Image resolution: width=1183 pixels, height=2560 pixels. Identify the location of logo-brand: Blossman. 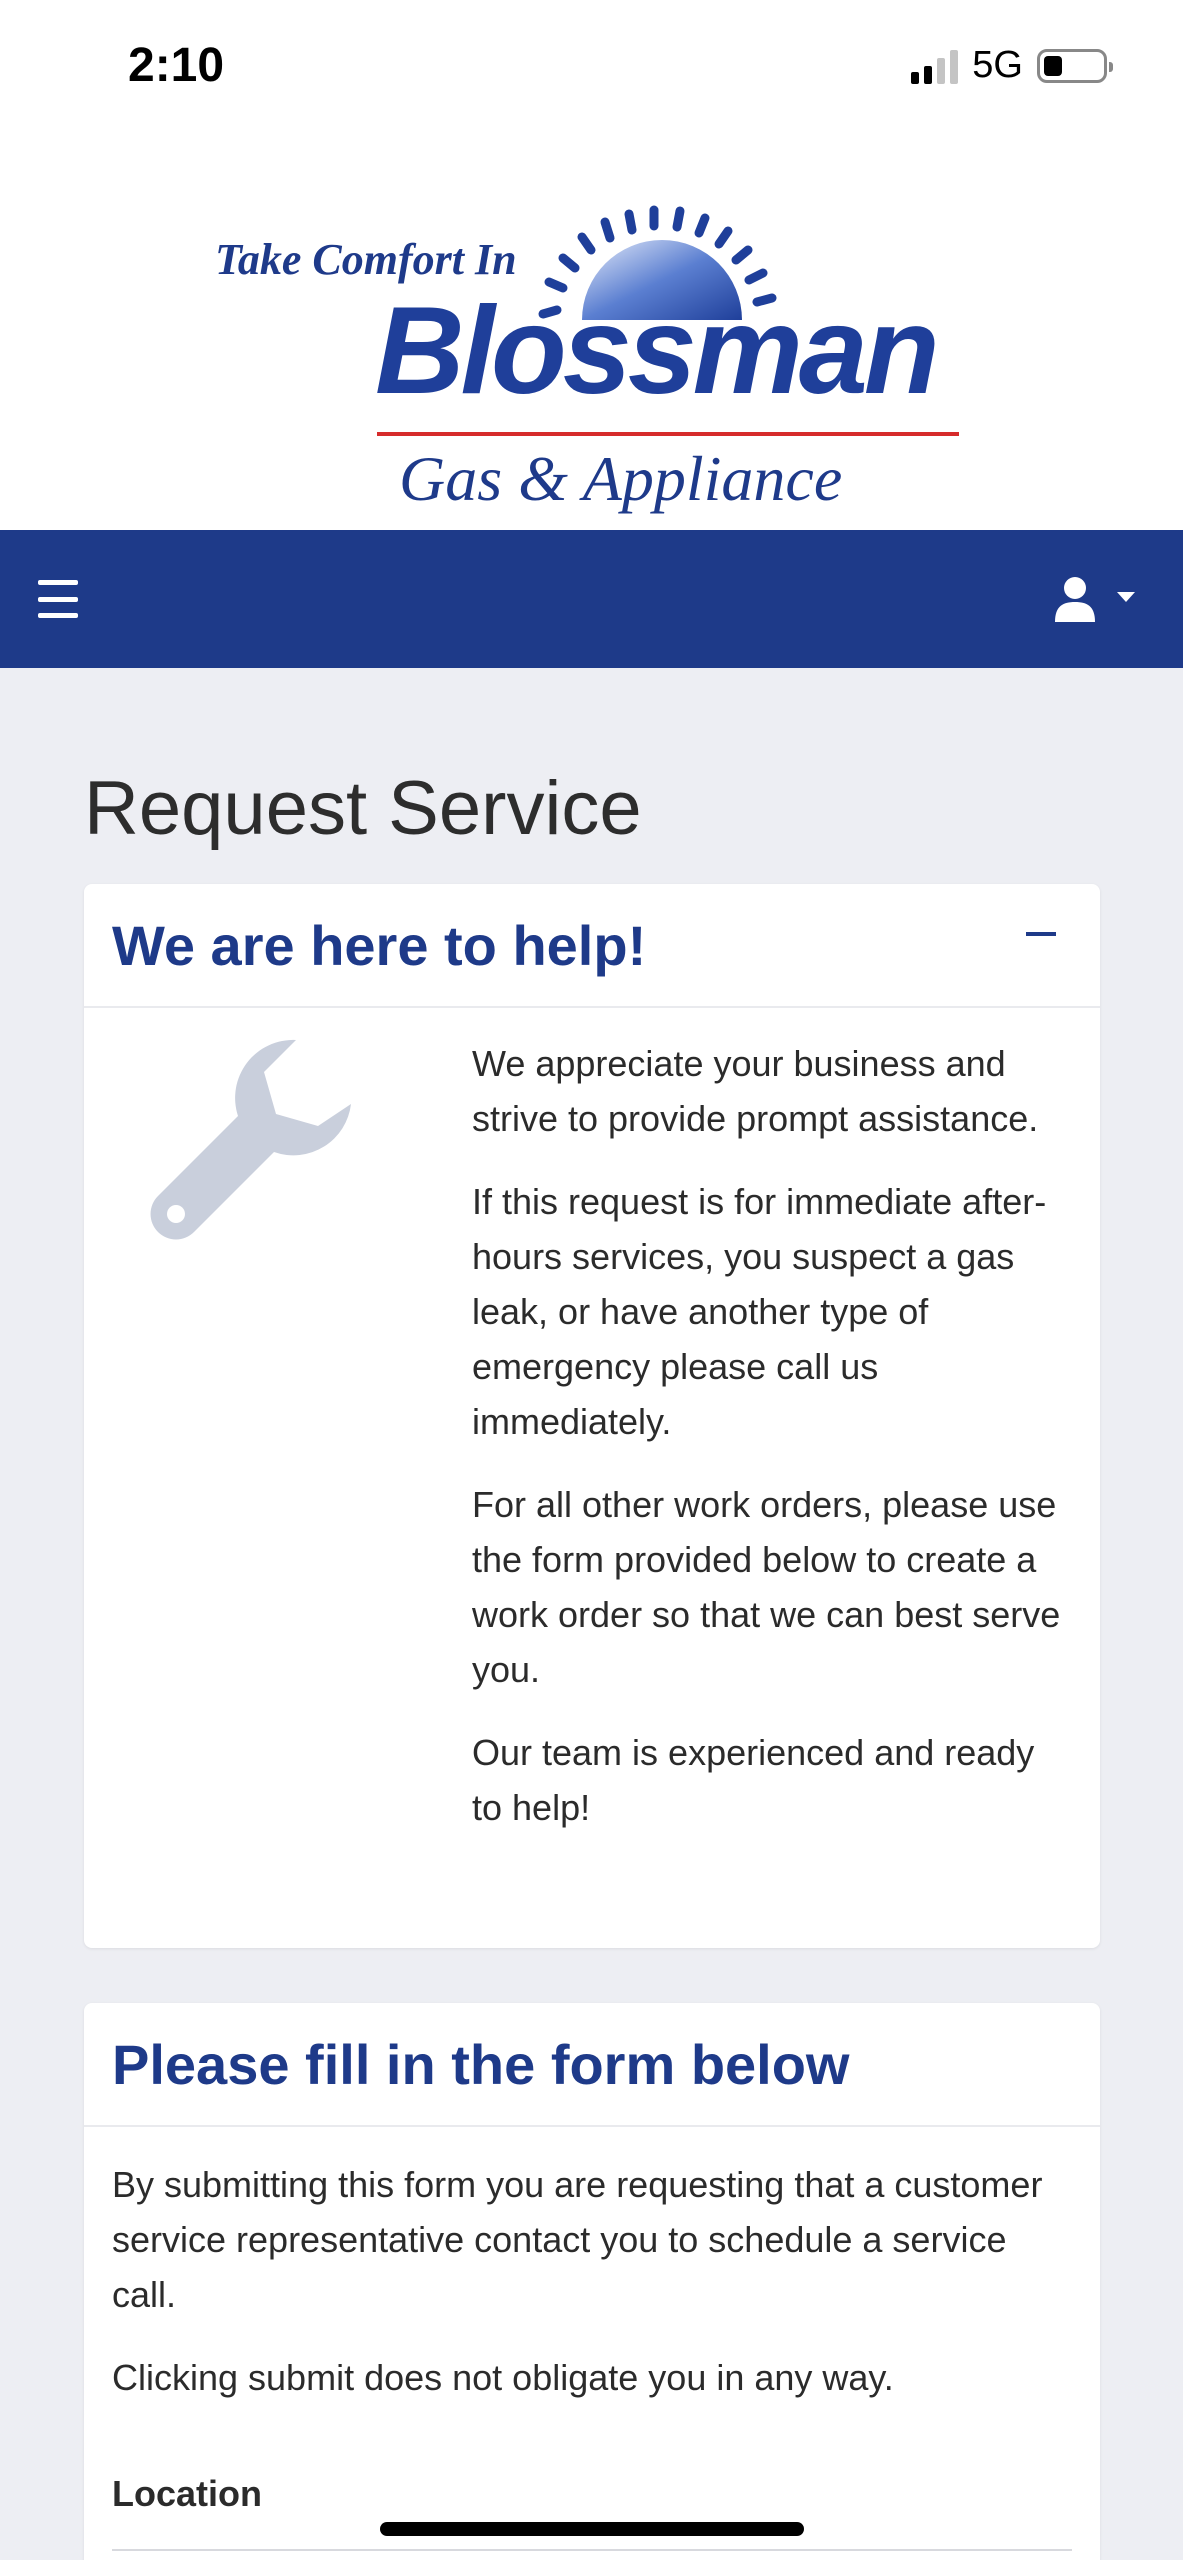
(657, 351).